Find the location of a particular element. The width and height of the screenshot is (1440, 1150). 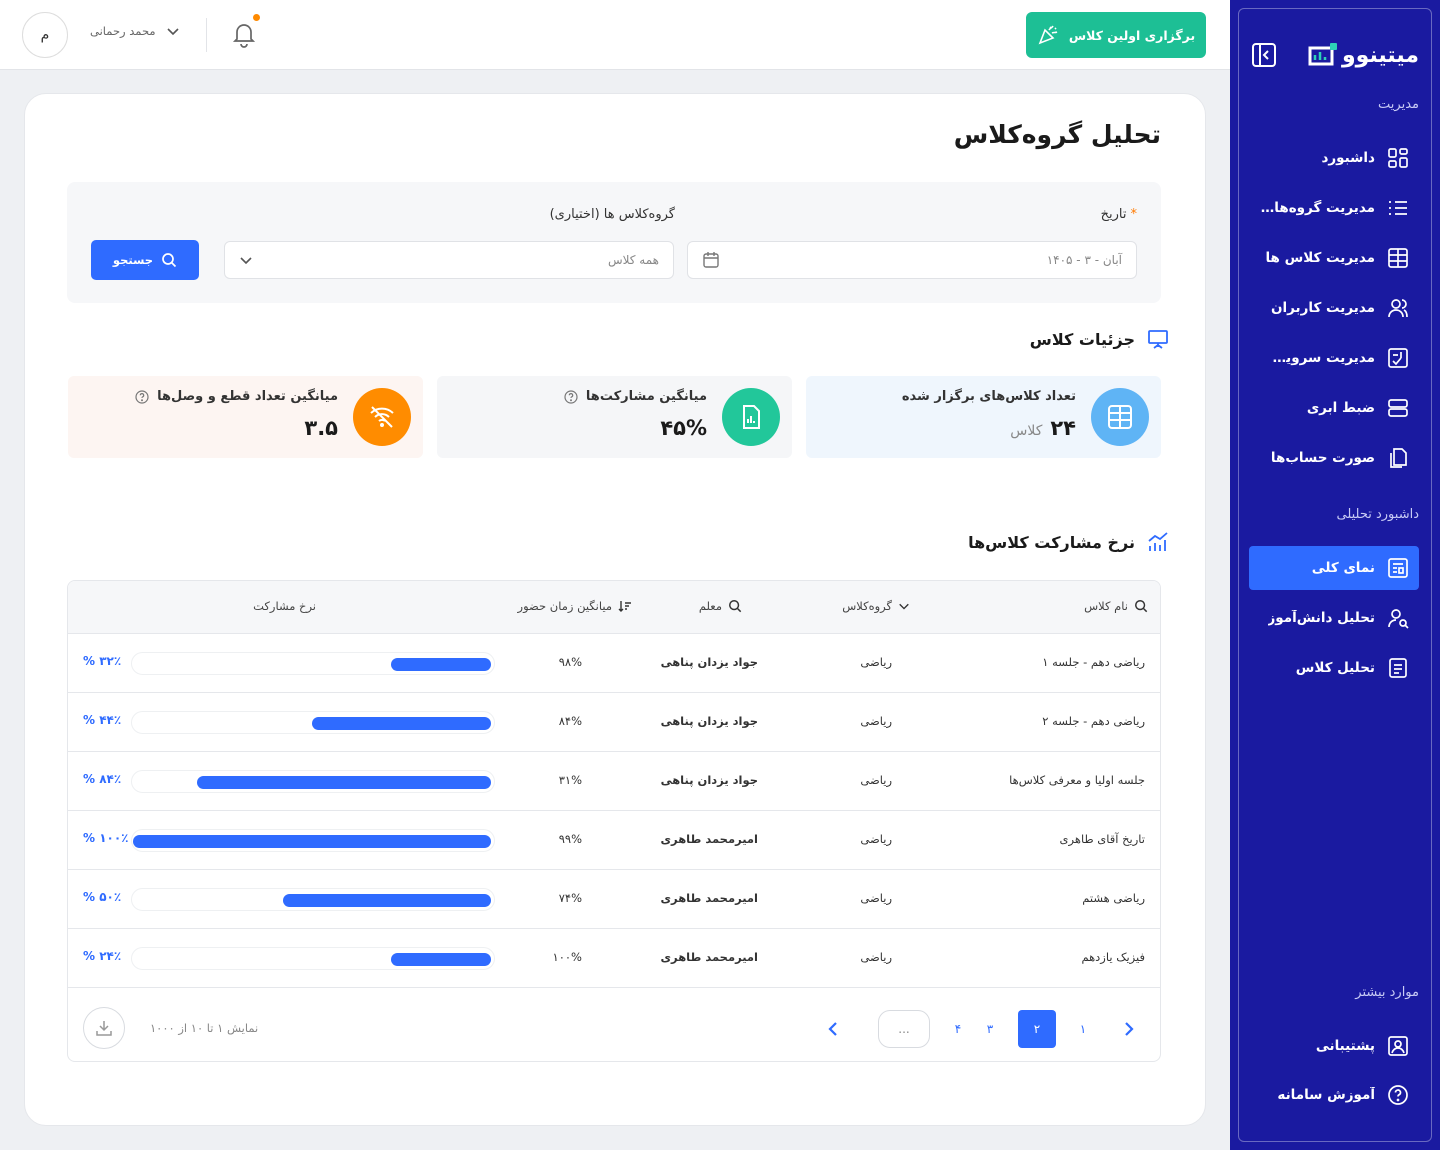

sidebar-item-tutorial: آموزش سامانه is located at coordinates (1334, 1095).